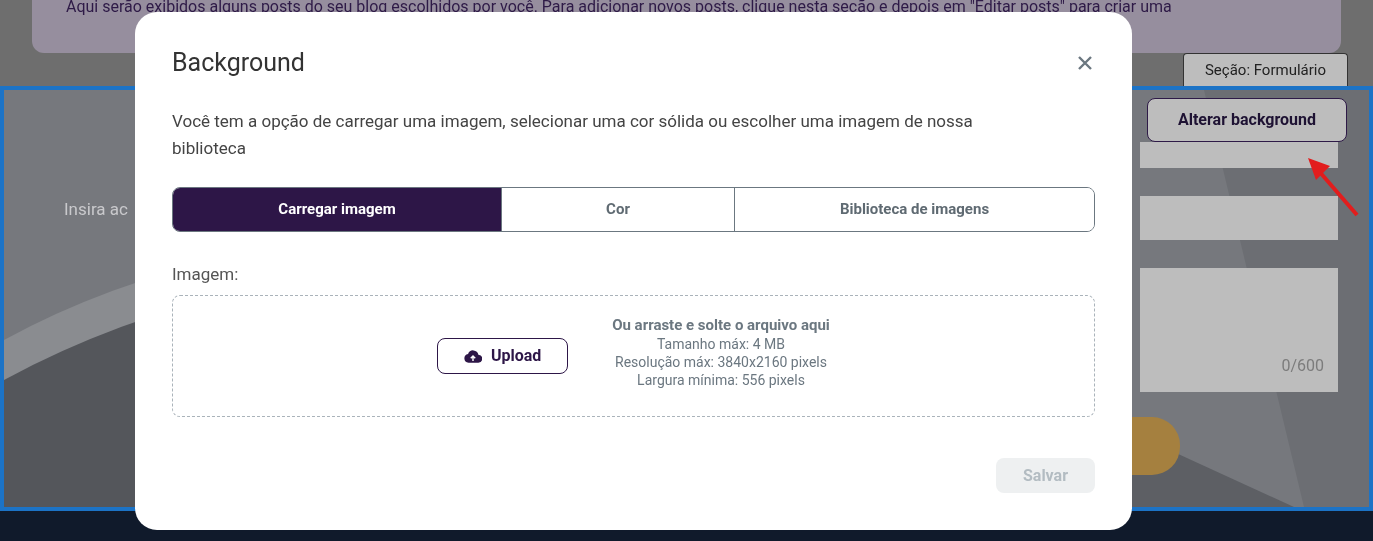 The image size is (1373, 541). Describe the element at coordinates (1085, 62) in the screenshot. I see `close-icon` at that location.